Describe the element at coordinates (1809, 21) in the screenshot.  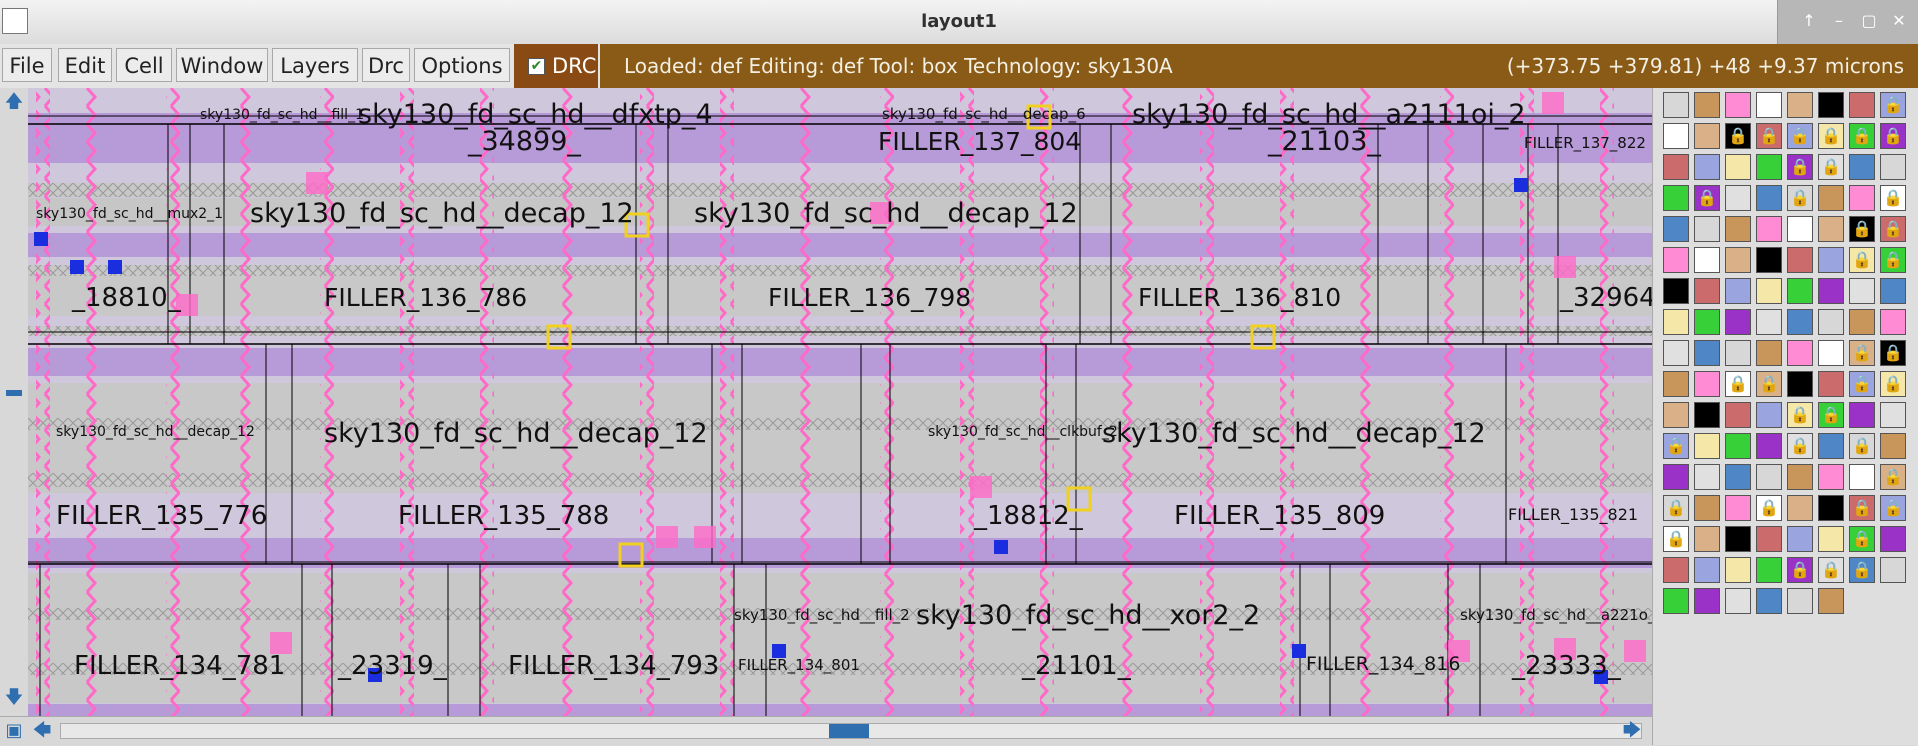
I see `up-arrow-icon: ↑` at that location.